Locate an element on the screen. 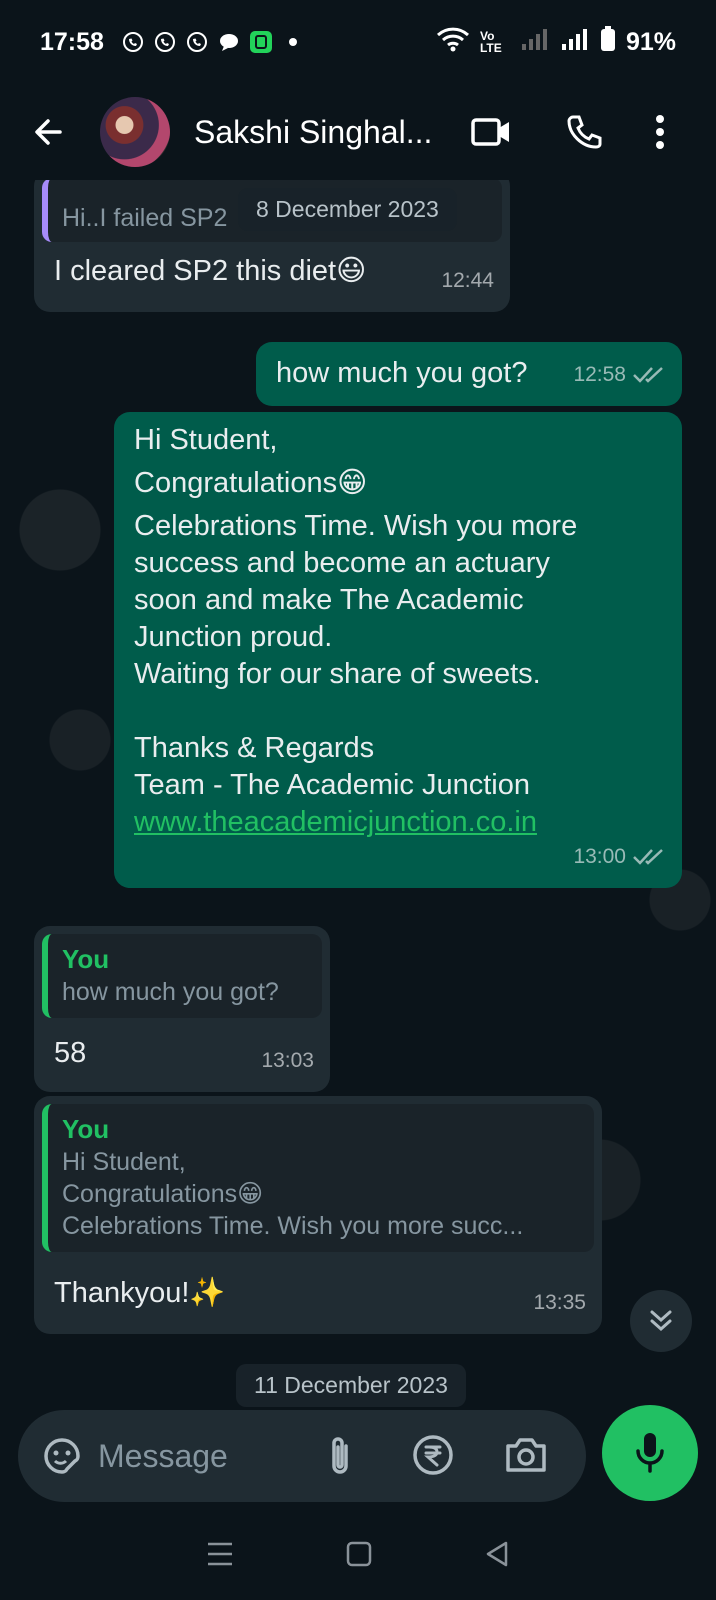  voice-call-button is located at coordinates (584, 132).